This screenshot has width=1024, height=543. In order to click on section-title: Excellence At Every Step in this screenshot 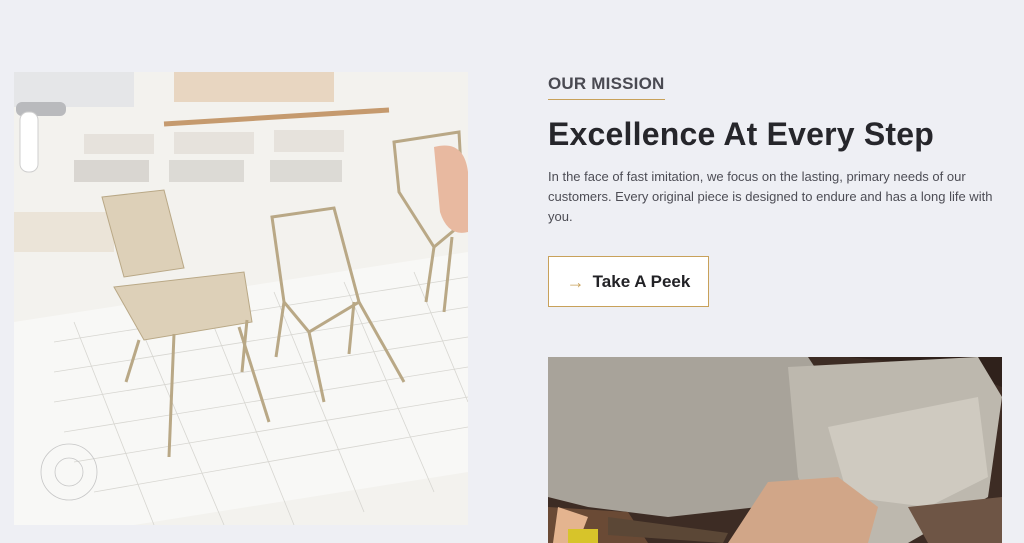, I will do `click(741, 134)`.